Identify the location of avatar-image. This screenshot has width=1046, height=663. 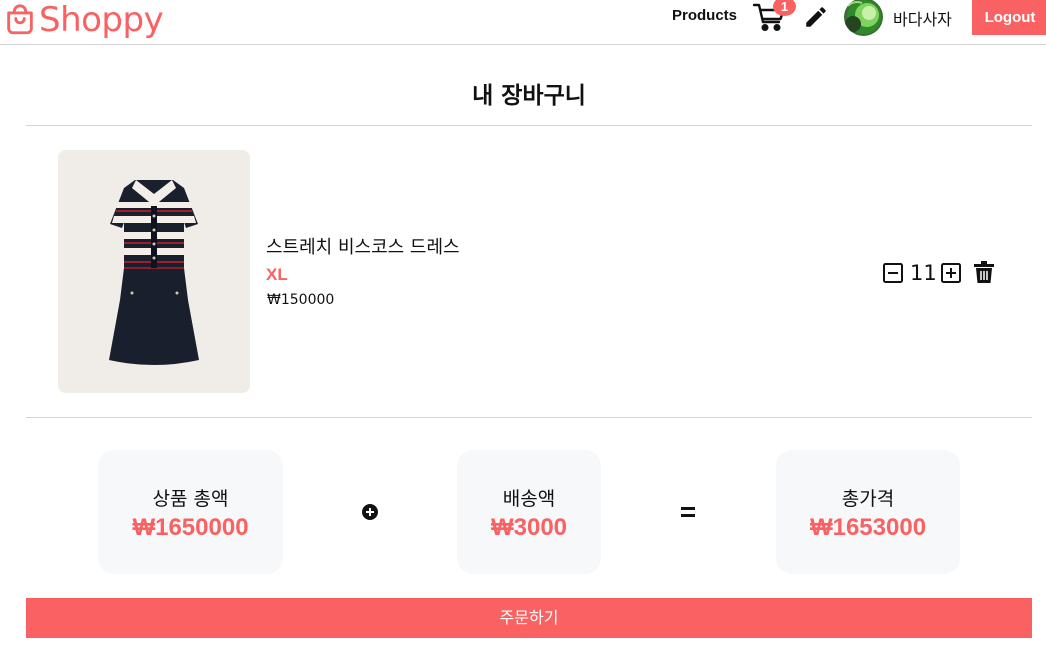
(863, 18).